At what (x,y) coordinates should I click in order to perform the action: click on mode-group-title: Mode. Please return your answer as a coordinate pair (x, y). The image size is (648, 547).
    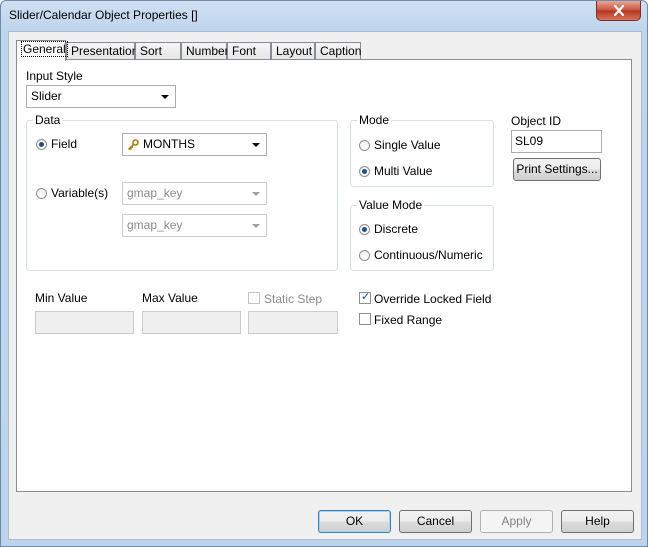
    Looking at the image, I should click on (374, 120).